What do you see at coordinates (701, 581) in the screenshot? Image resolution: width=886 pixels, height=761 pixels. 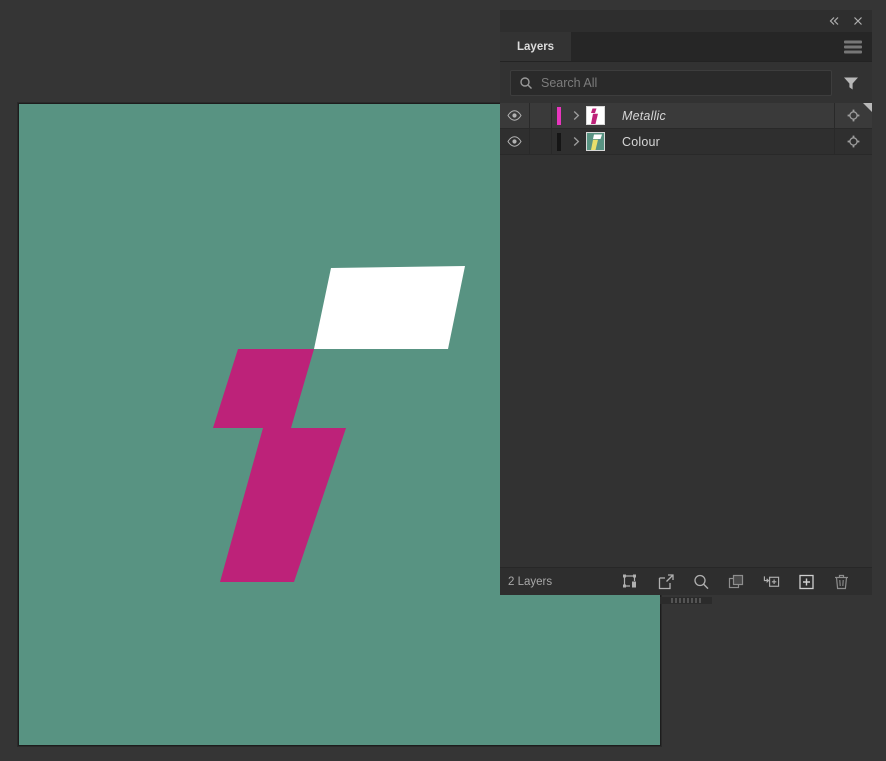 I see `magnifier-icon` at bounding box center [701, 581].